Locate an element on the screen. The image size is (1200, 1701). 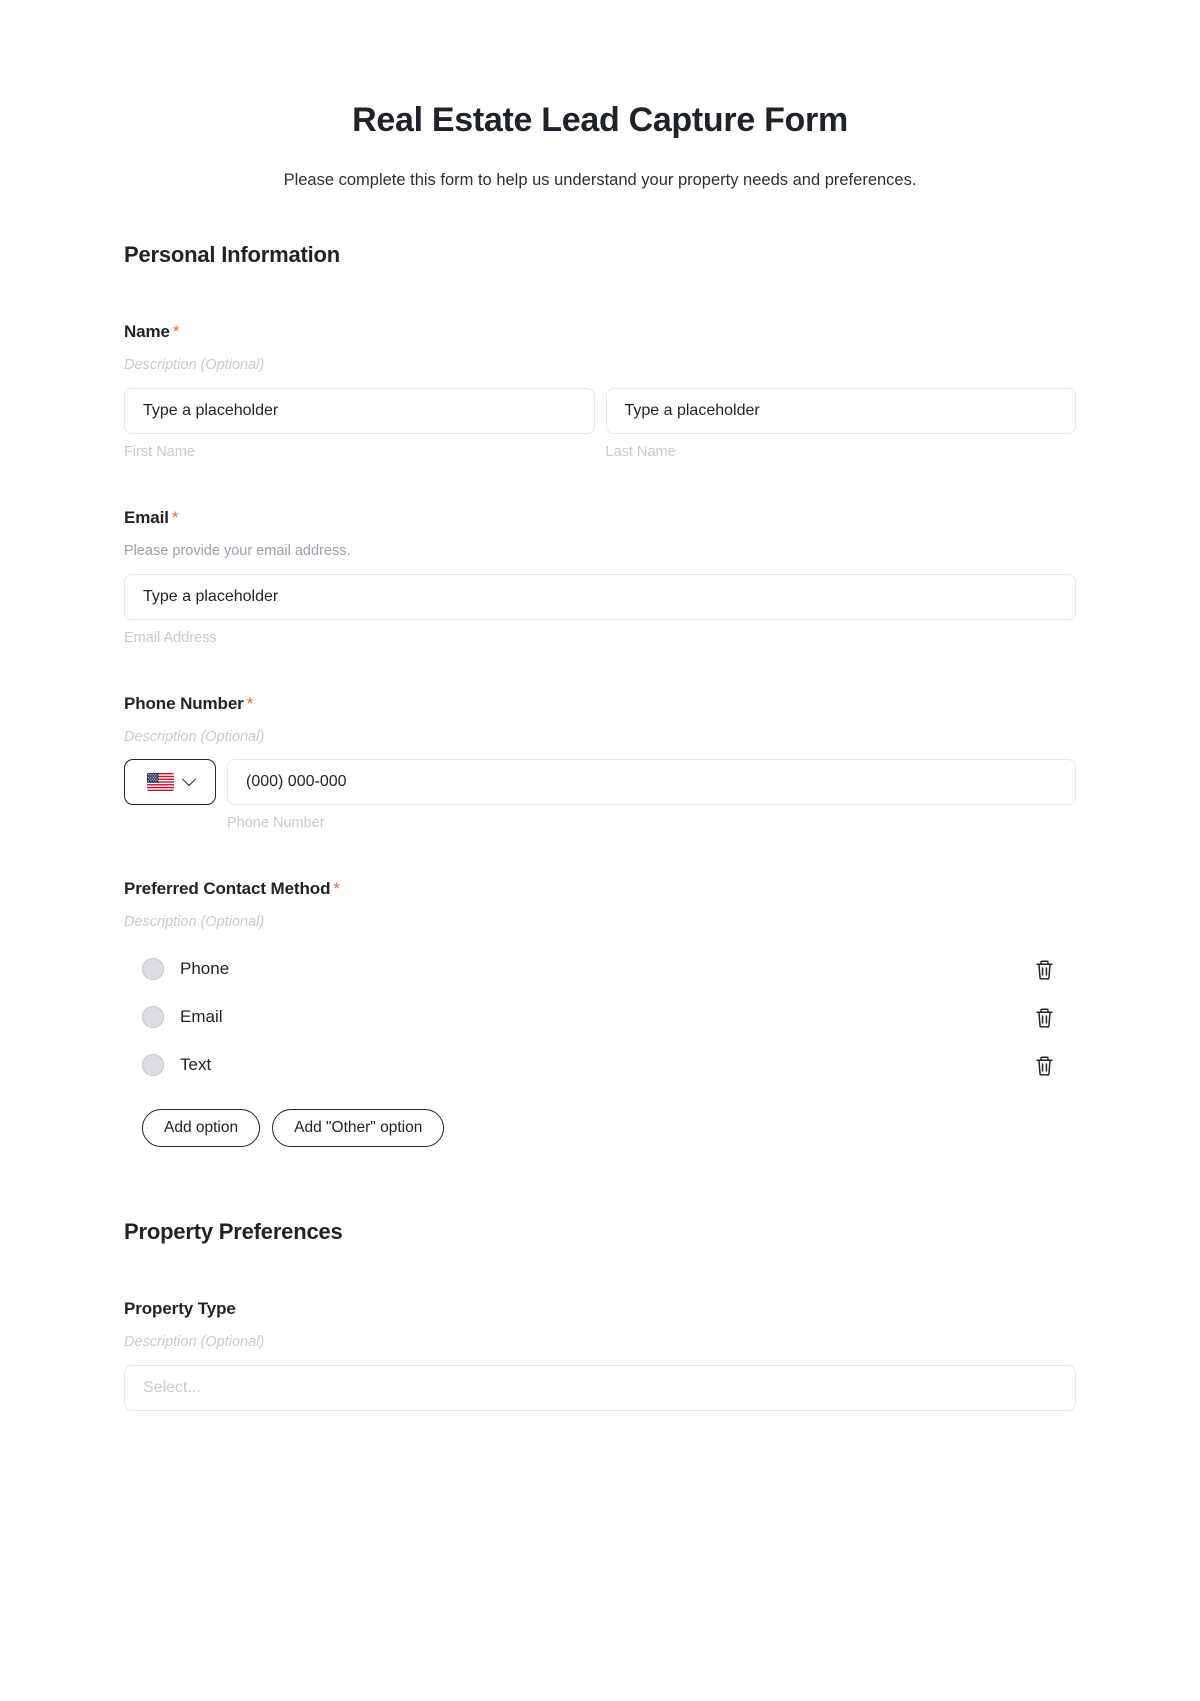
phone-inputs-row is located at coordinates (600, 782).